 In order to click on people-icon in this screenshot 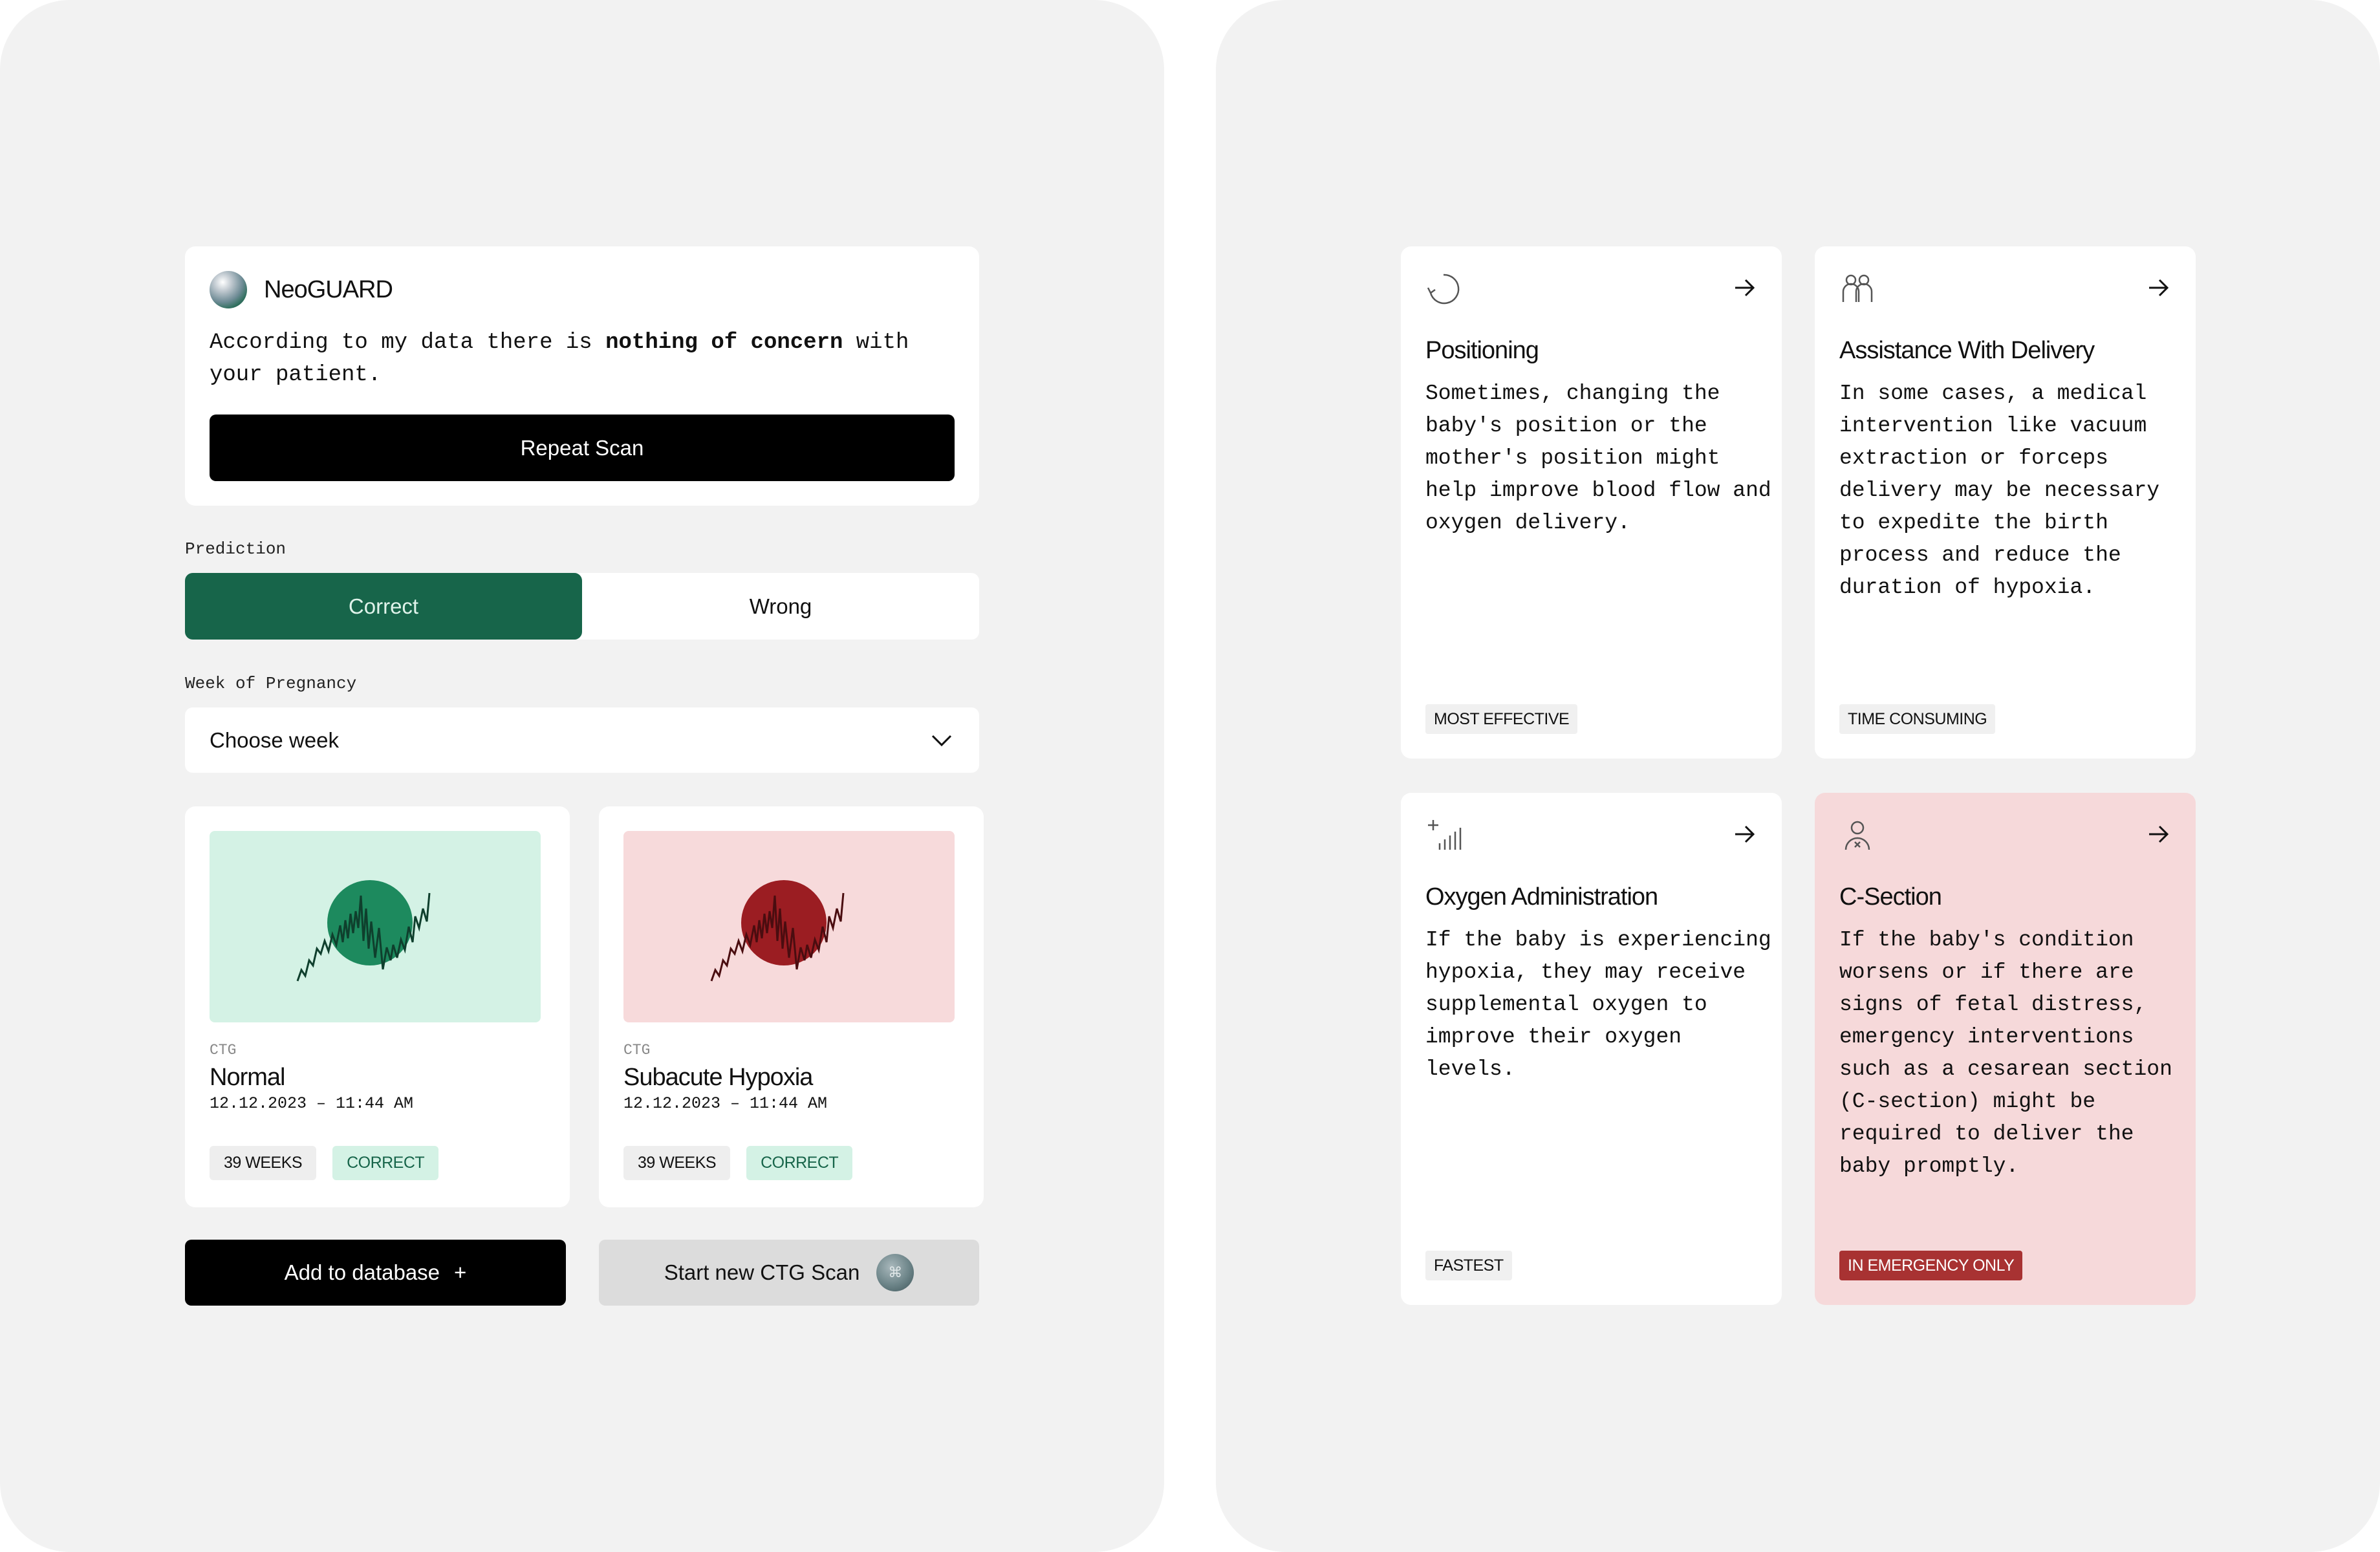, I will do `click(1858, 288)`.